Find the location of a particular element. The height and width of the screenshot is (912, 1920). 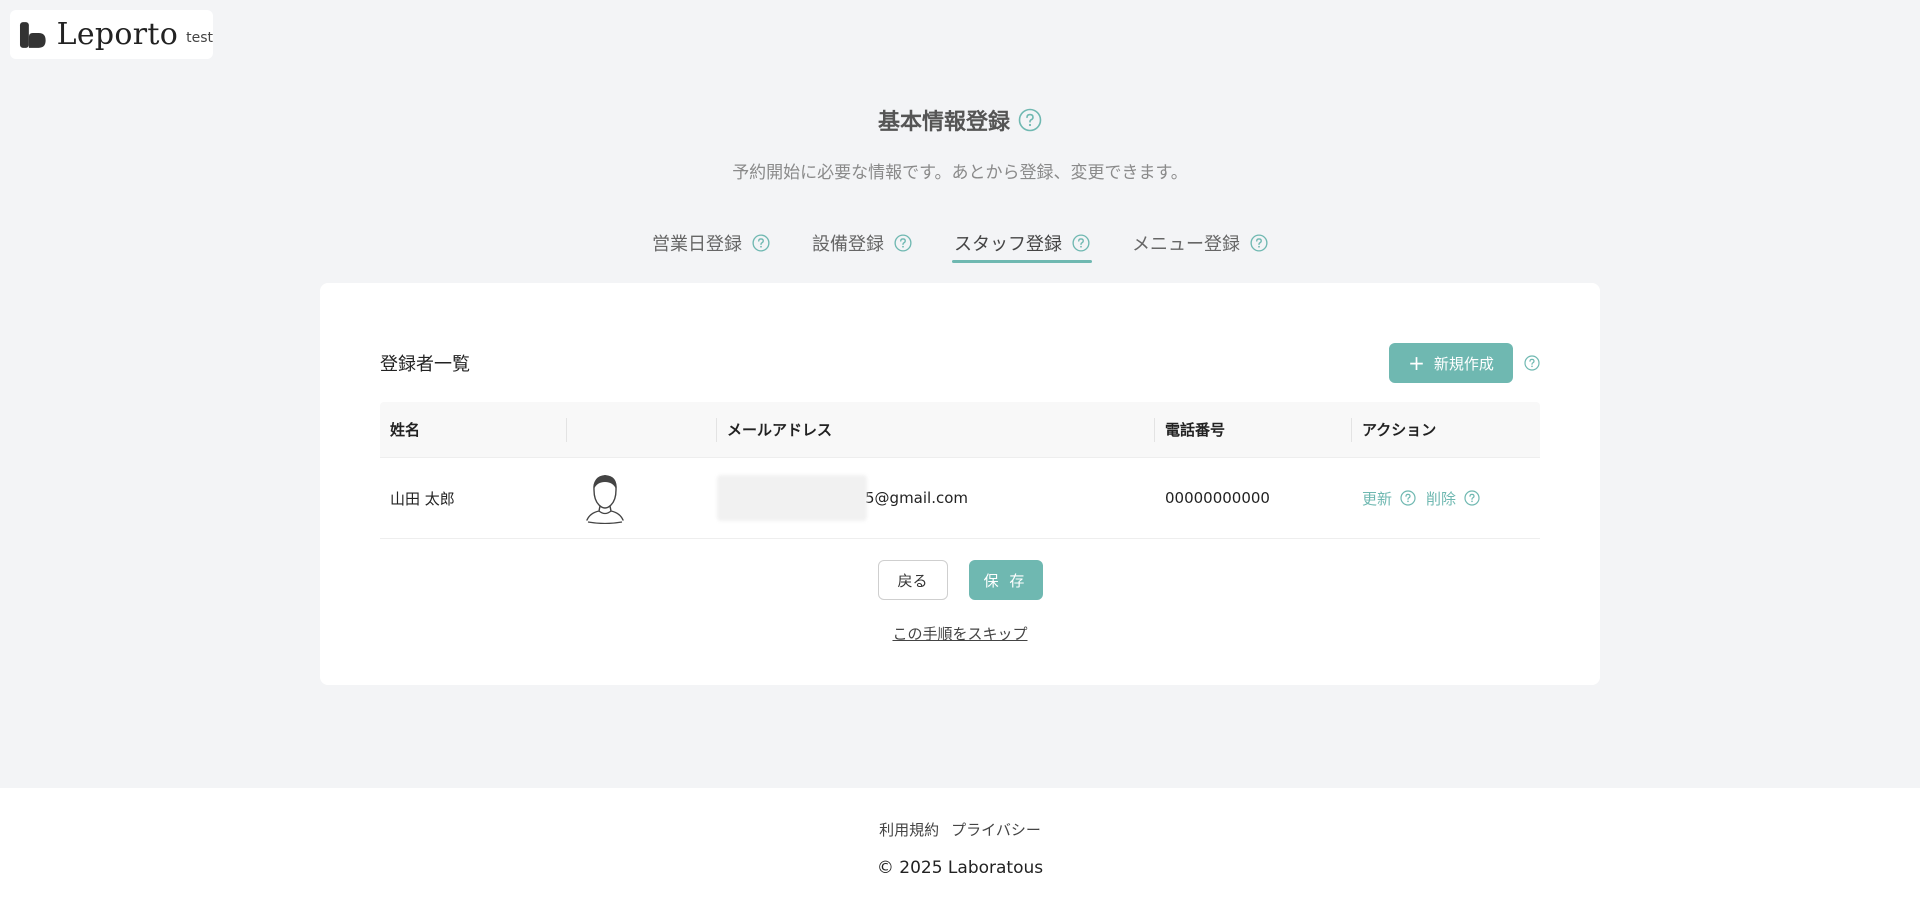

new-staff-button: + 新規作成 is located at coordinates (1451, 363).